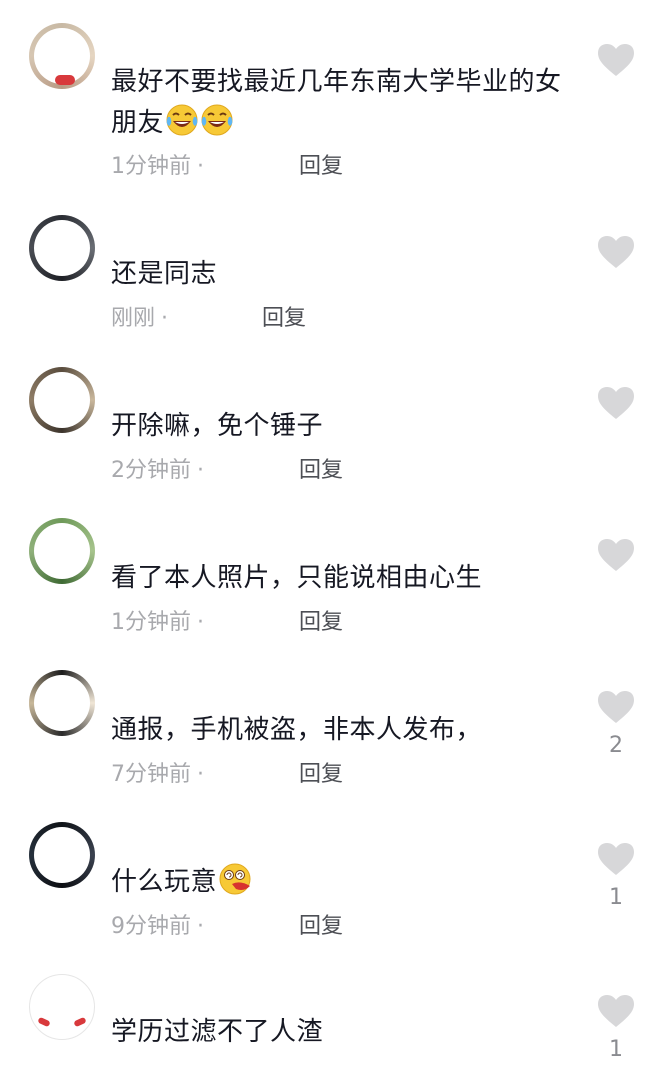 The width and height of the screenshot is (660, 1067). Describe the element at coordinates (330, 265) in the screenshot. I see `comment-item: 还是同志 刚刚 · 回复` at that location.